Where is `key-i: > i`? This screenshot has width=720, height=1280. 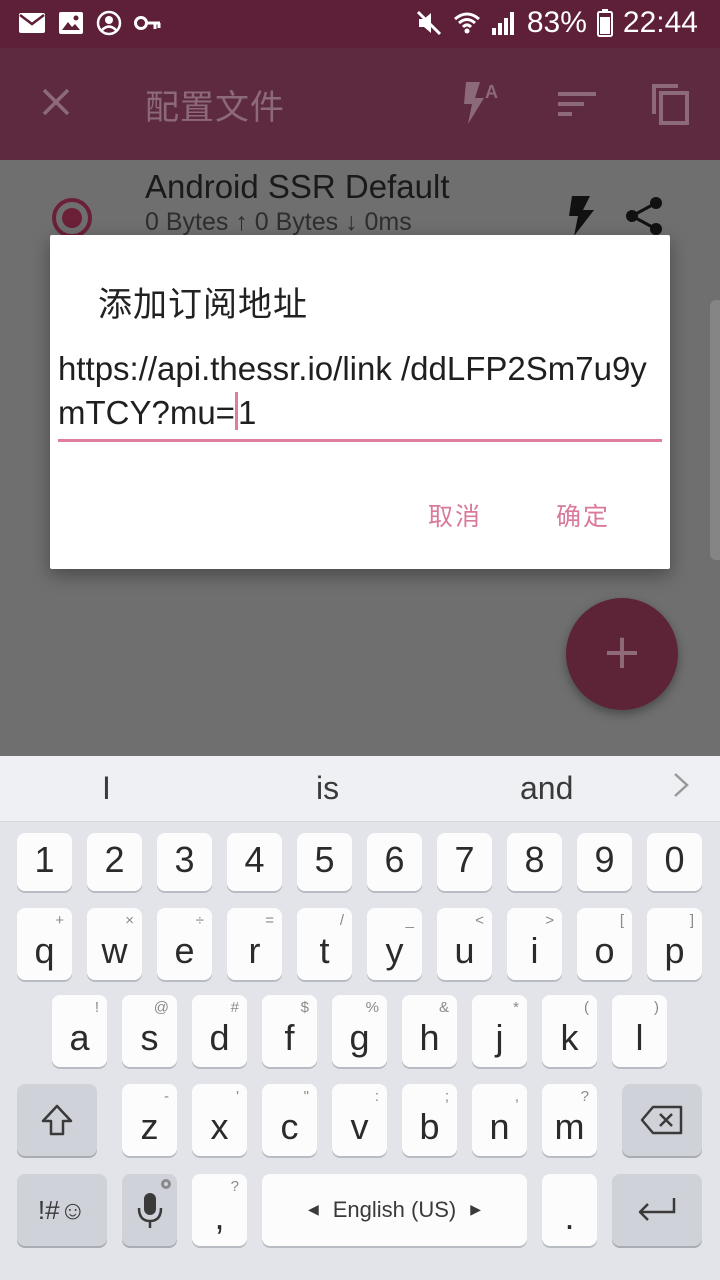 key-i: > i is located at coordinates (534, 944).